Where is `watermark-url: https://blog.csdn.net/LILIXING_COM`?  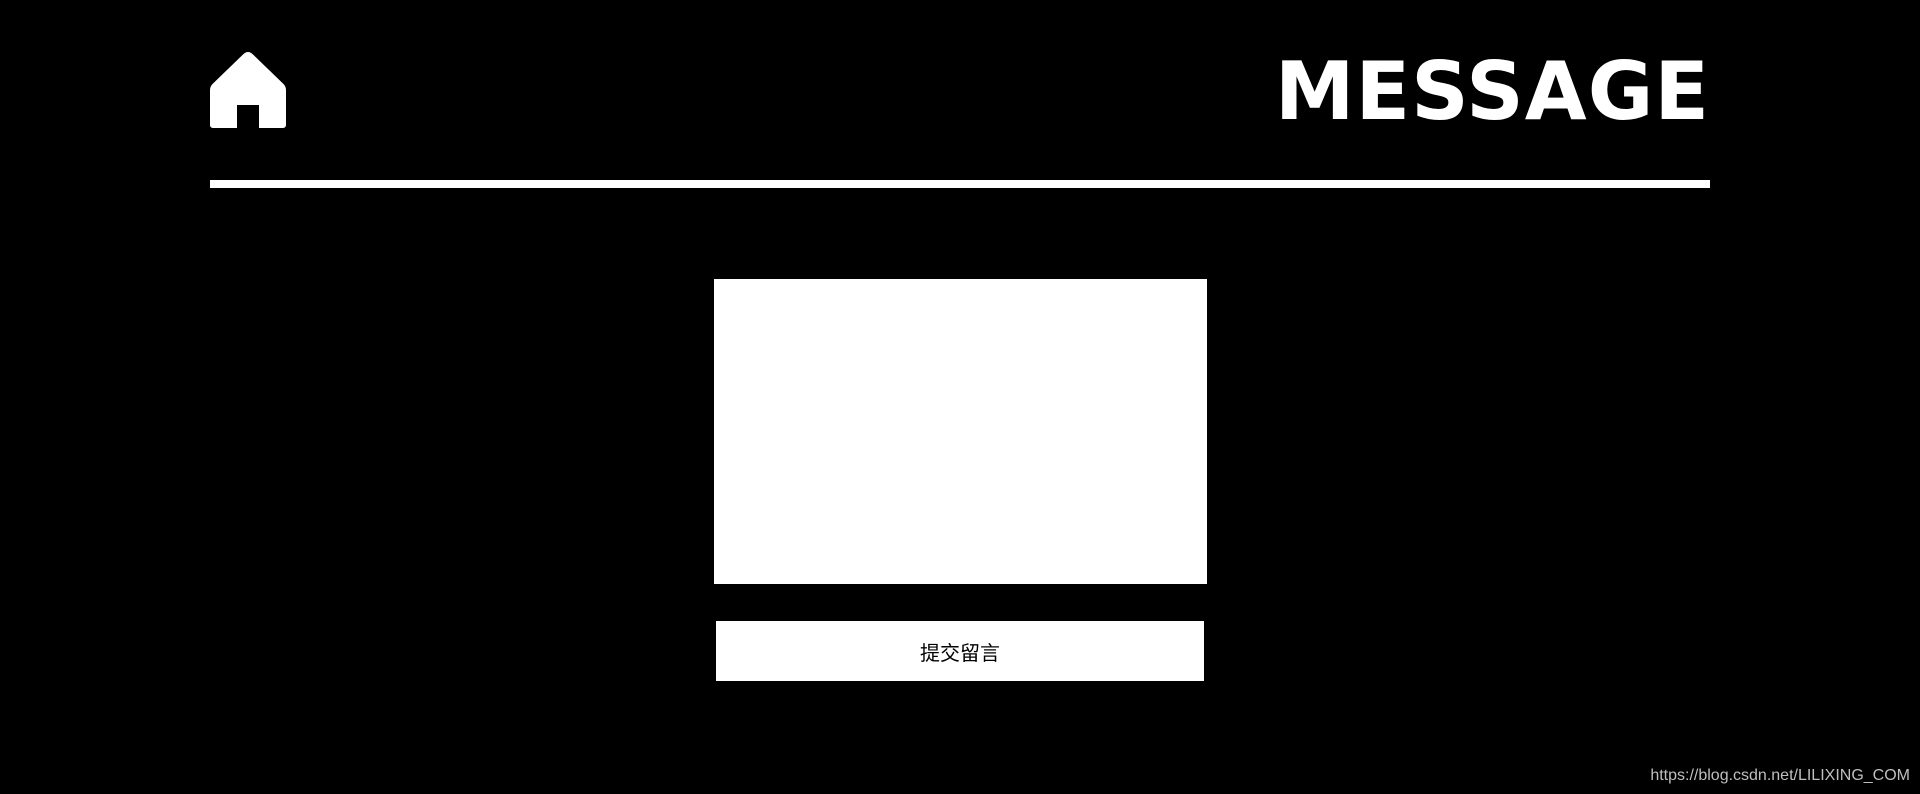 watermark-url: https://blog.csdn.net/LILIXING_COM is located at coordinates (1780, 775).